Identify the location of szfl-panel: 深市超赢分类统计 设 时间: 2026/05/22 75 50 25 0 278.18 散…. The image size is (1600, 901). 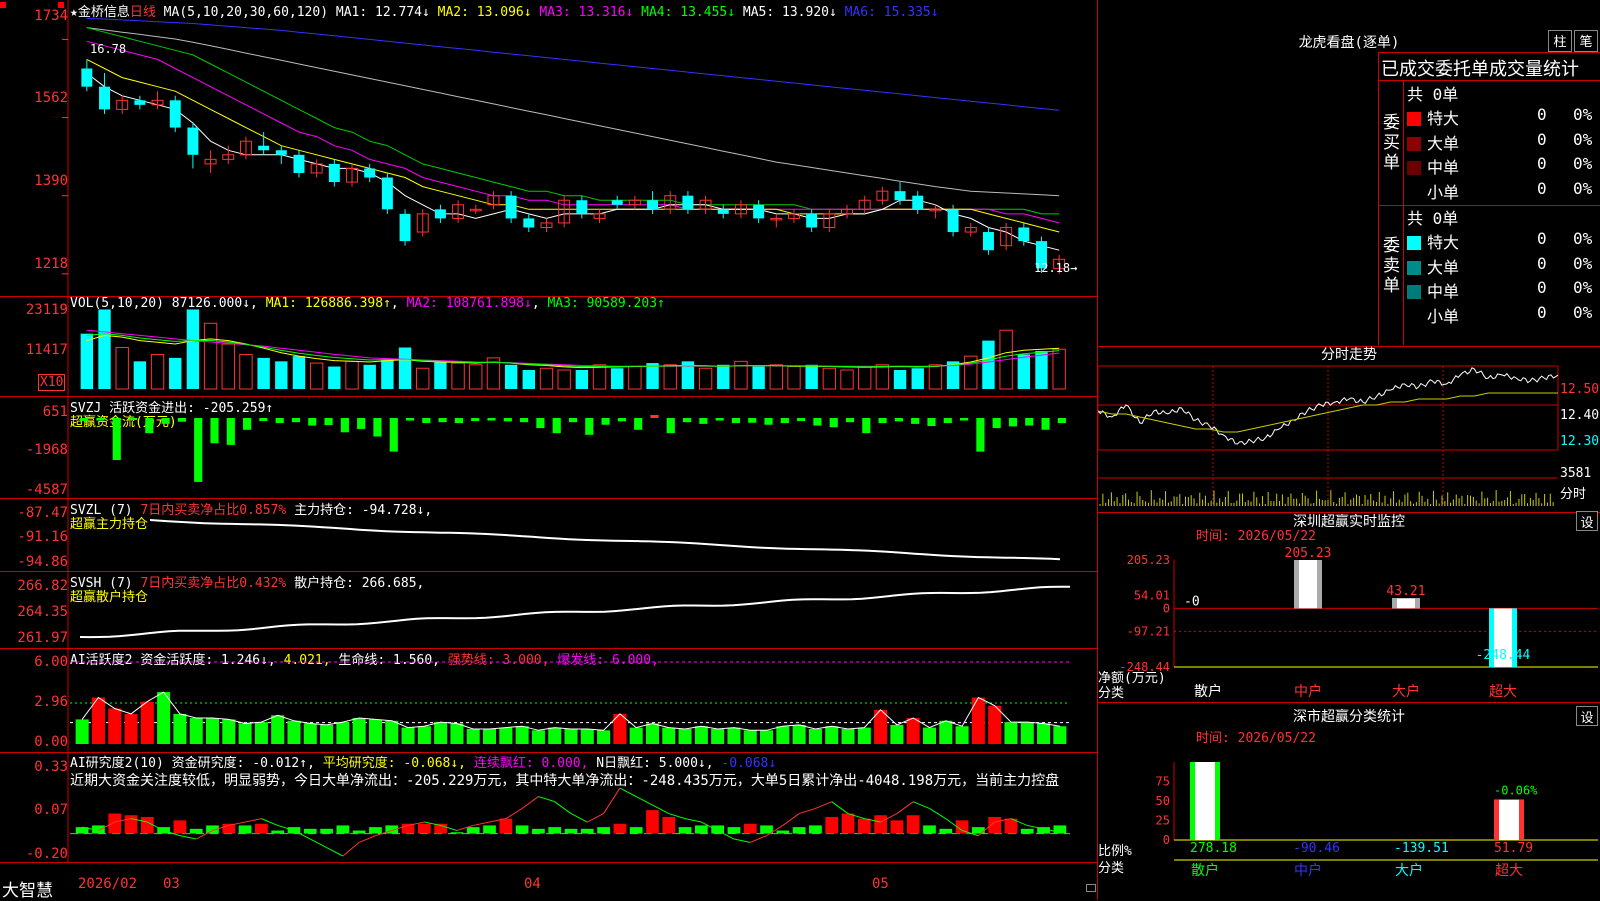
(1349, 801).